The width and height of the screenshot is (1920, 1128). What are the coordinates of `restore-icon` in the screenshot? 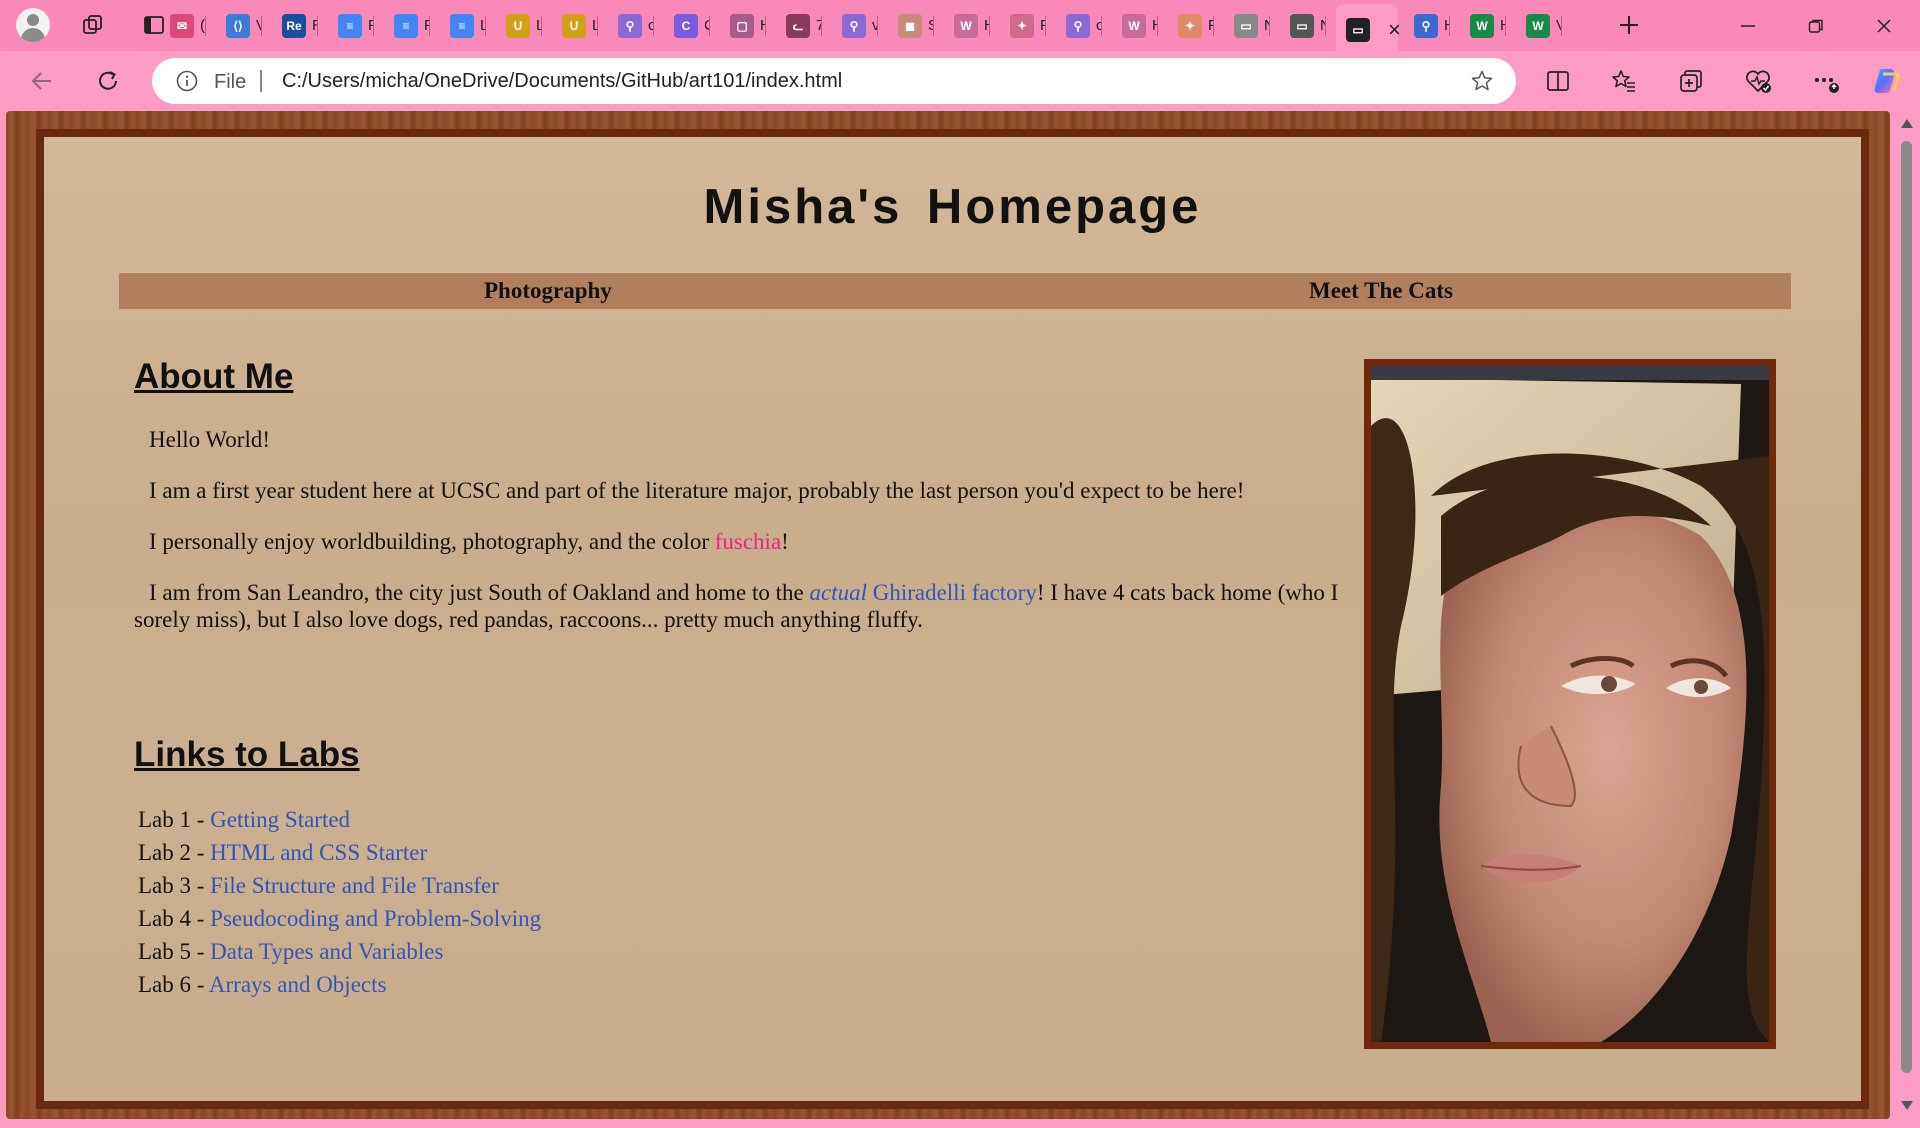 It's located at (1816, 25).